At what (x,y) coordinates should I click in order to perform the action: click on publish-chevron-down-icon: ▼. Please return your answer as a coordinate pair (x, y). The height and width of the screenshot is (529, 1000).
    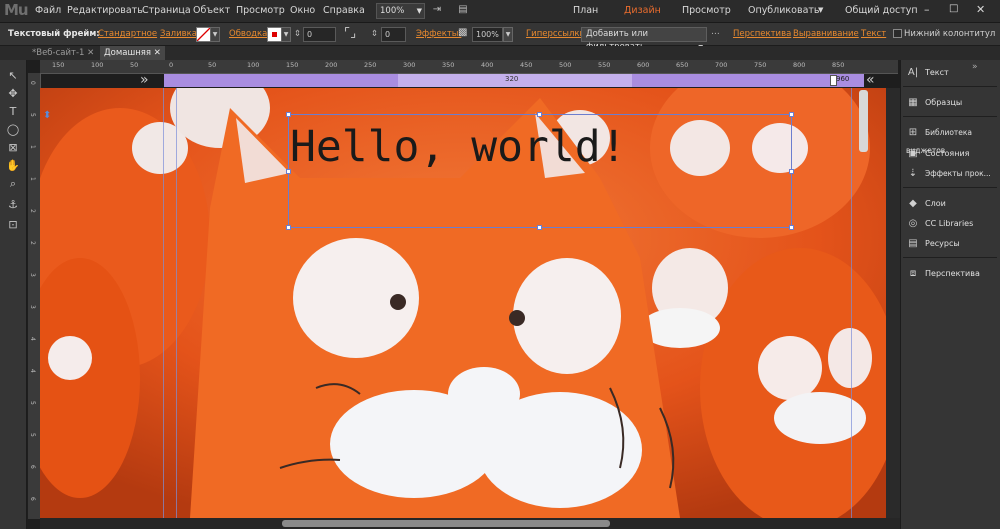
    Looking at the image, I should click on (820, 10).